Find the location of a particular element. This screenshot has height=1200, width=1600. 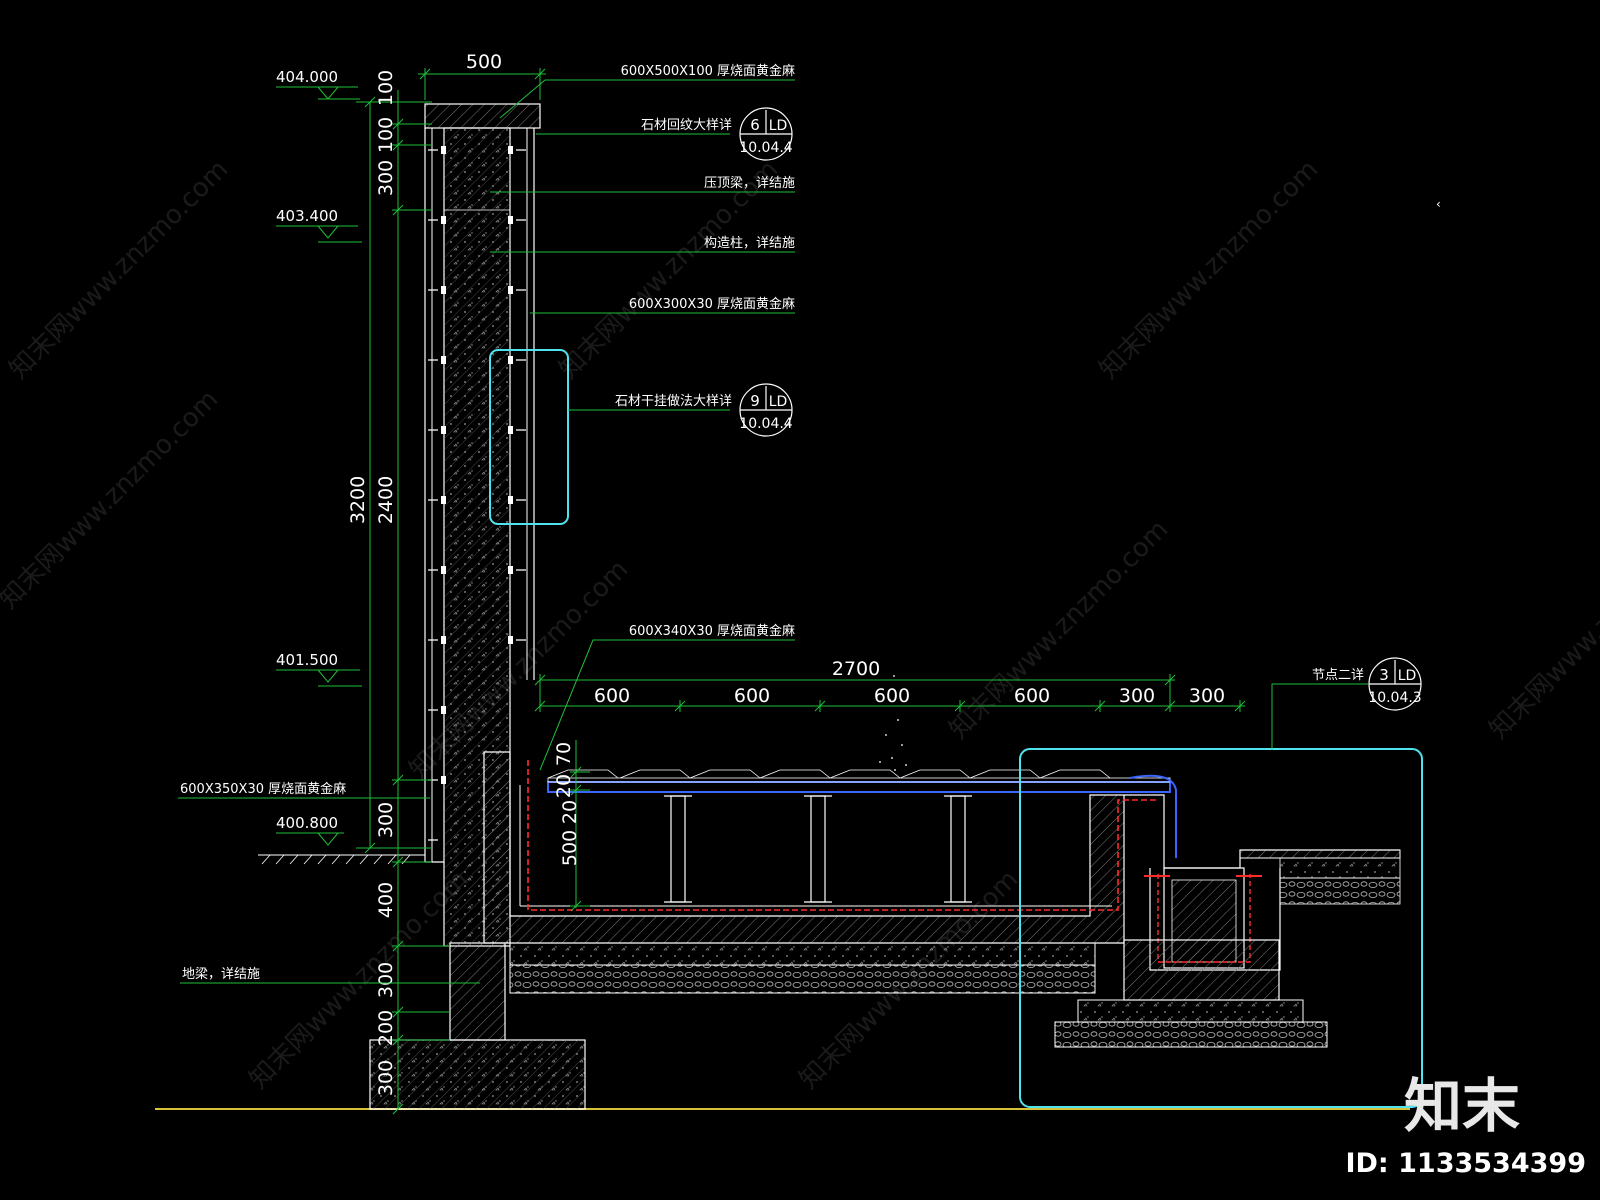

callout-pattern-detail: 石材回纹大样详 is located at coordinates (686, 125).